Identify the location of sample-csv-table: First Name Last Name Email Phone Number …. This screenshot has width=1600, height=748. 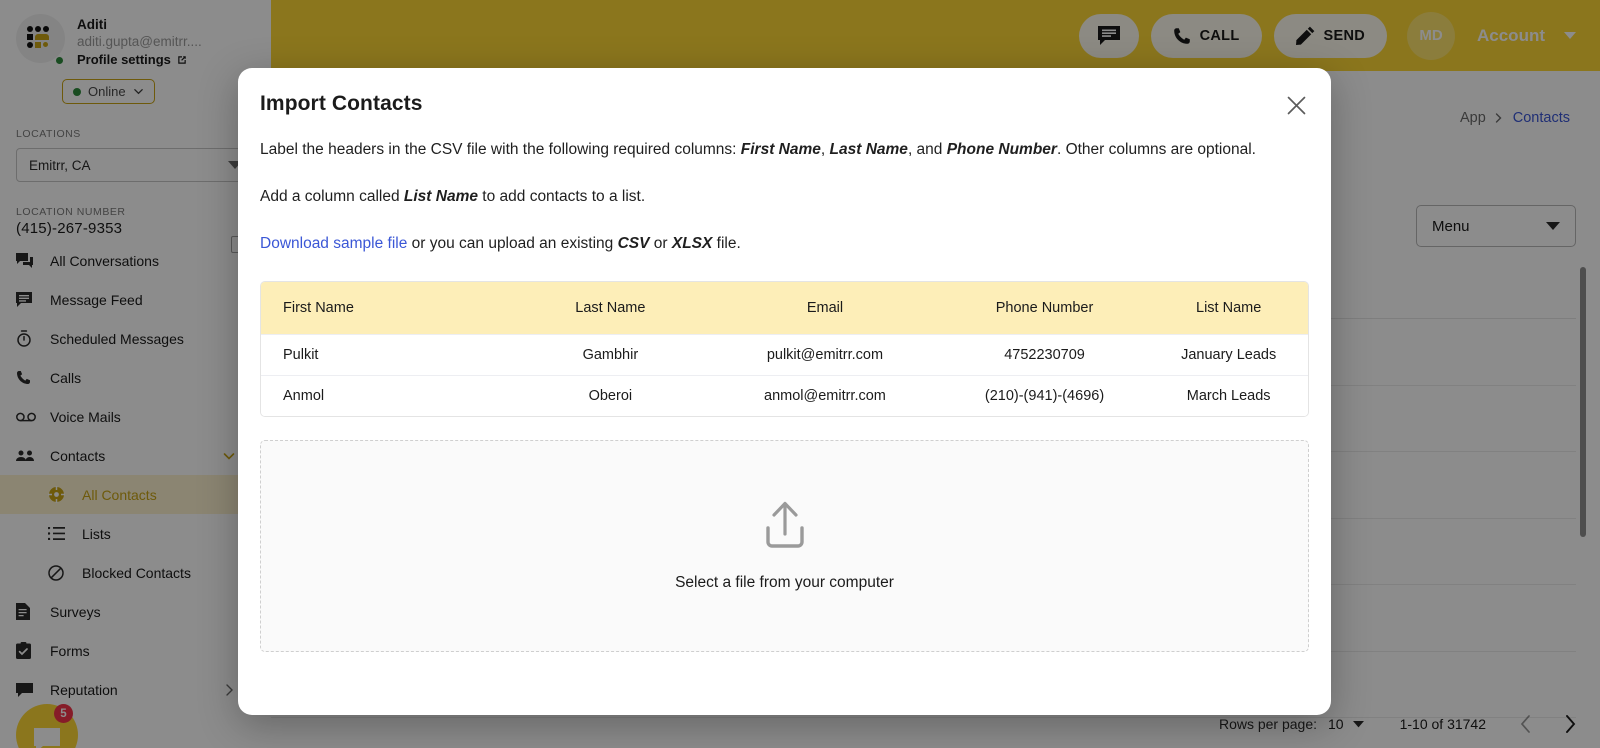
(784, 349).